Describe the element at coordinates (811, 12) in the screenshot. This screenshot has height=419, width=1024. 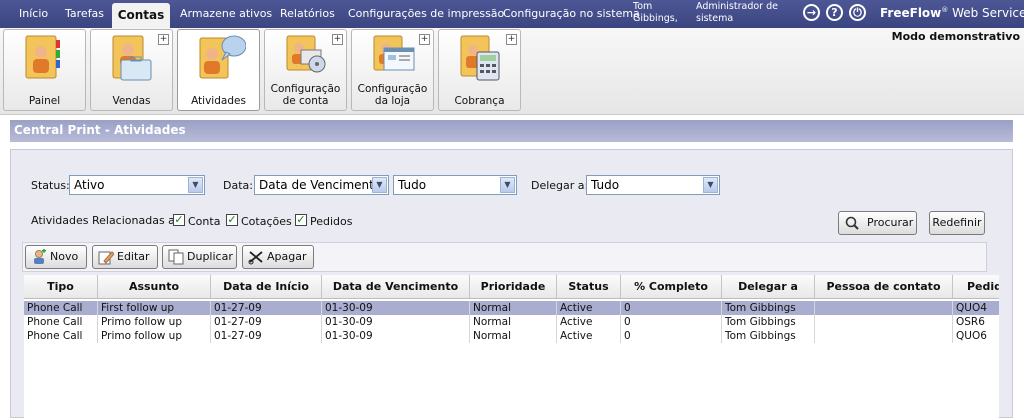
I see `back-arrow-icon: →` at that location.